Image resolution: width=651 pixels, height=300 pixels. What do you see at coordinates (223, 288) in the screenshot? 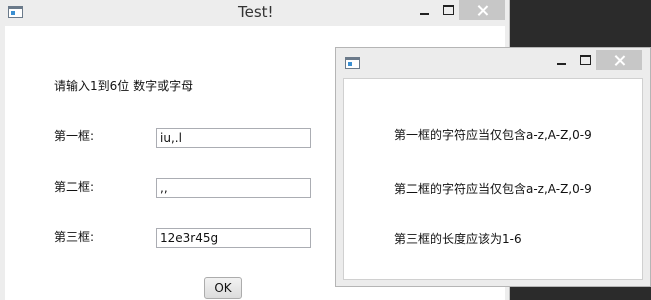
I see `ok-button: OK` at bounding box center [223, 288].